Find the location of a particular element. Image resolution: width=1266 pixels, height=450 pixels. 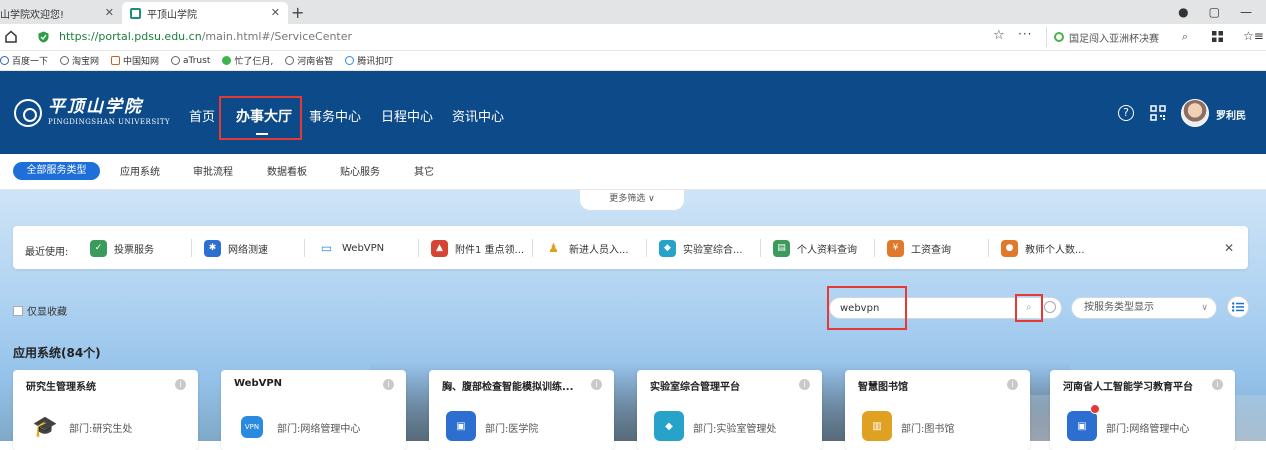

chevron-down-icon: ∨ is located at coordinates (651, 199).